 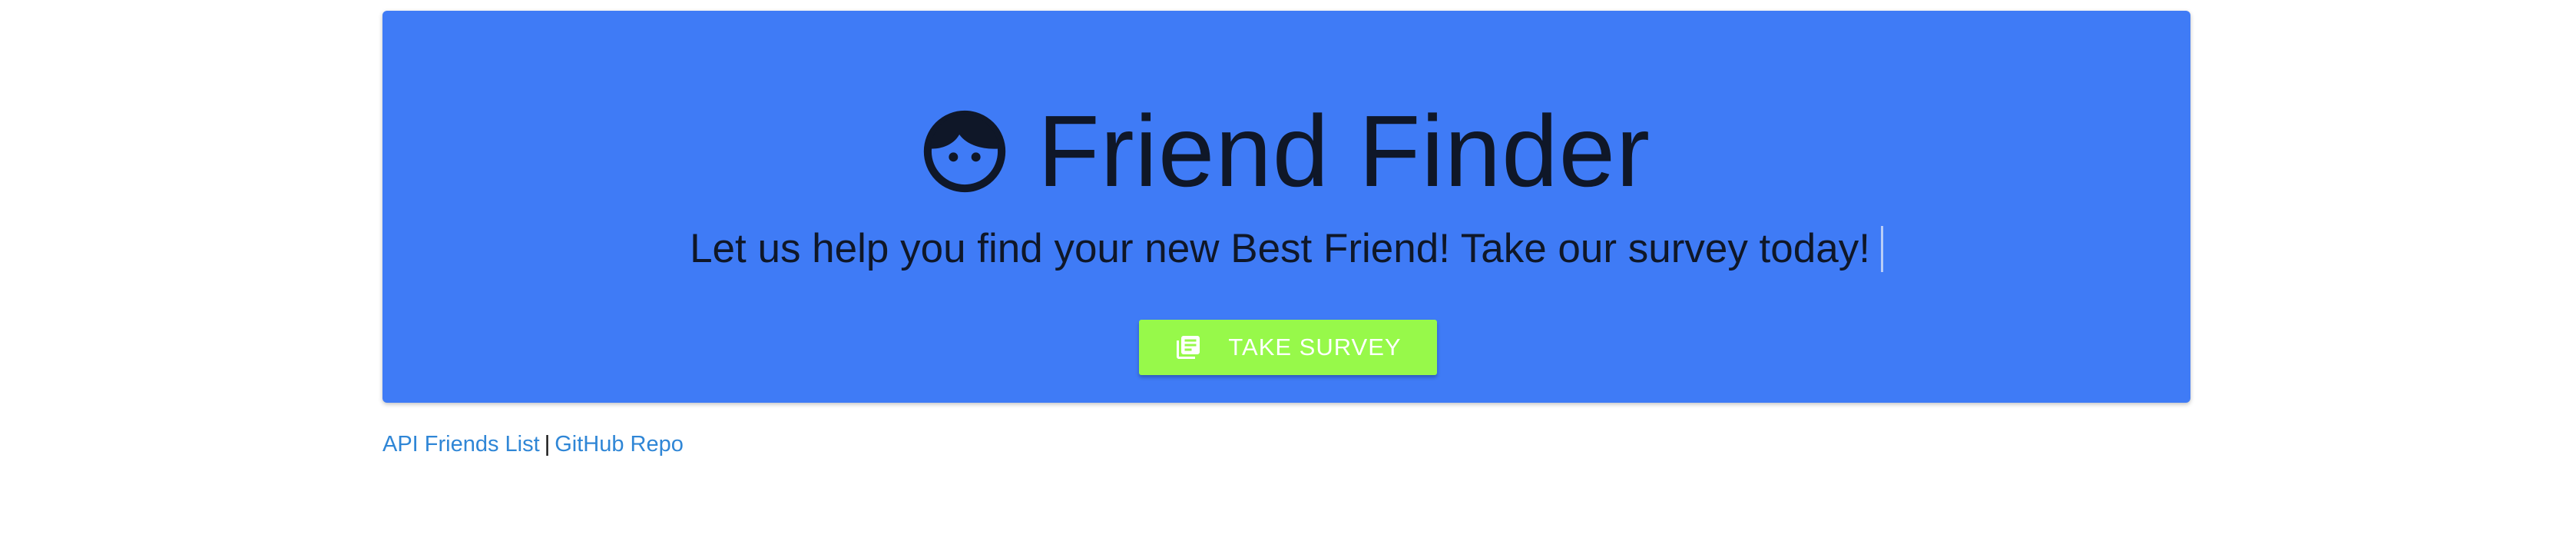 I want to click on library-books-icon, so click(x=1188, y=347).